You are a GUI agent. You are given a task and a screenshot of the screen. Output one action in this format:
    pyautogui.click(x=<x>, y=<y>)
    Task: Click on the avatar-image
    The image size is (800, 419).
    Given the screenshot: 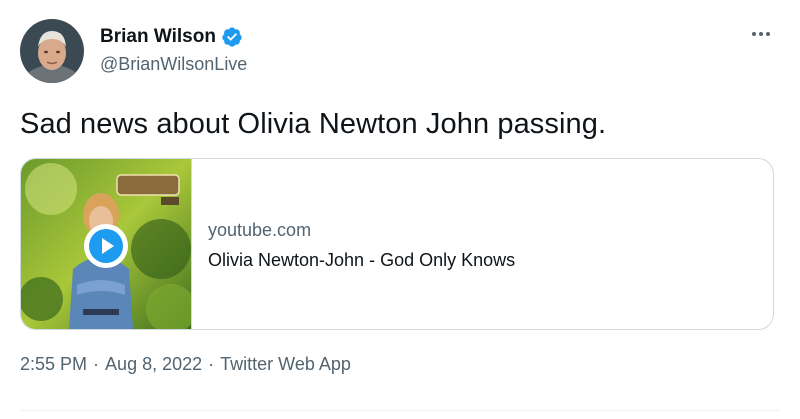 What is the action you would take?
    pyautogui.click(x=52, y=51)
    